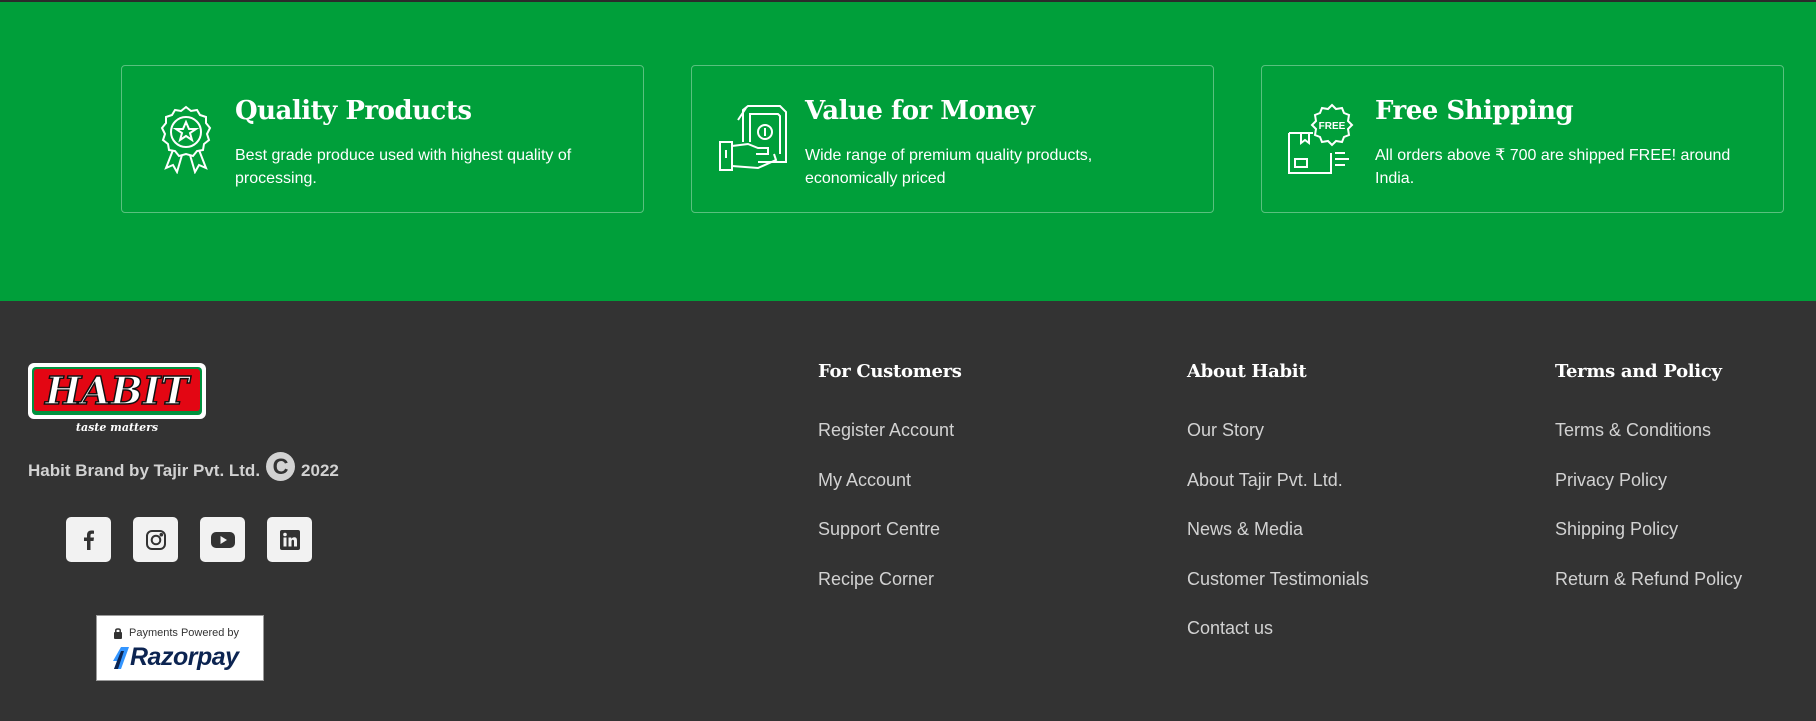 This screenshot has width=1816, height=721. Describe the element at coordinates (189, 539) in the screenshot. I see `social-links` at that location.